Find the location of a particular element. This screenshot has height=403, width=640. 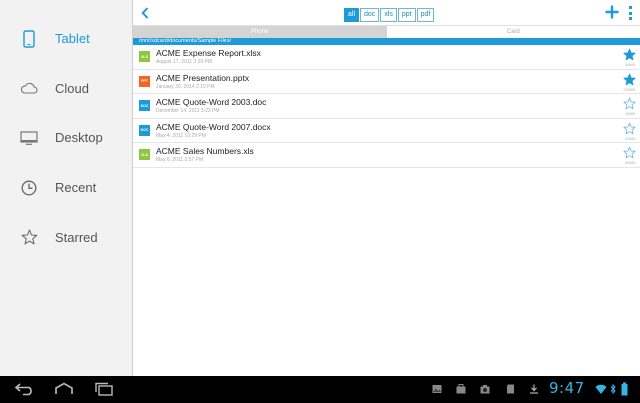

chevron-left-icon is located at coordinates (145, 13).